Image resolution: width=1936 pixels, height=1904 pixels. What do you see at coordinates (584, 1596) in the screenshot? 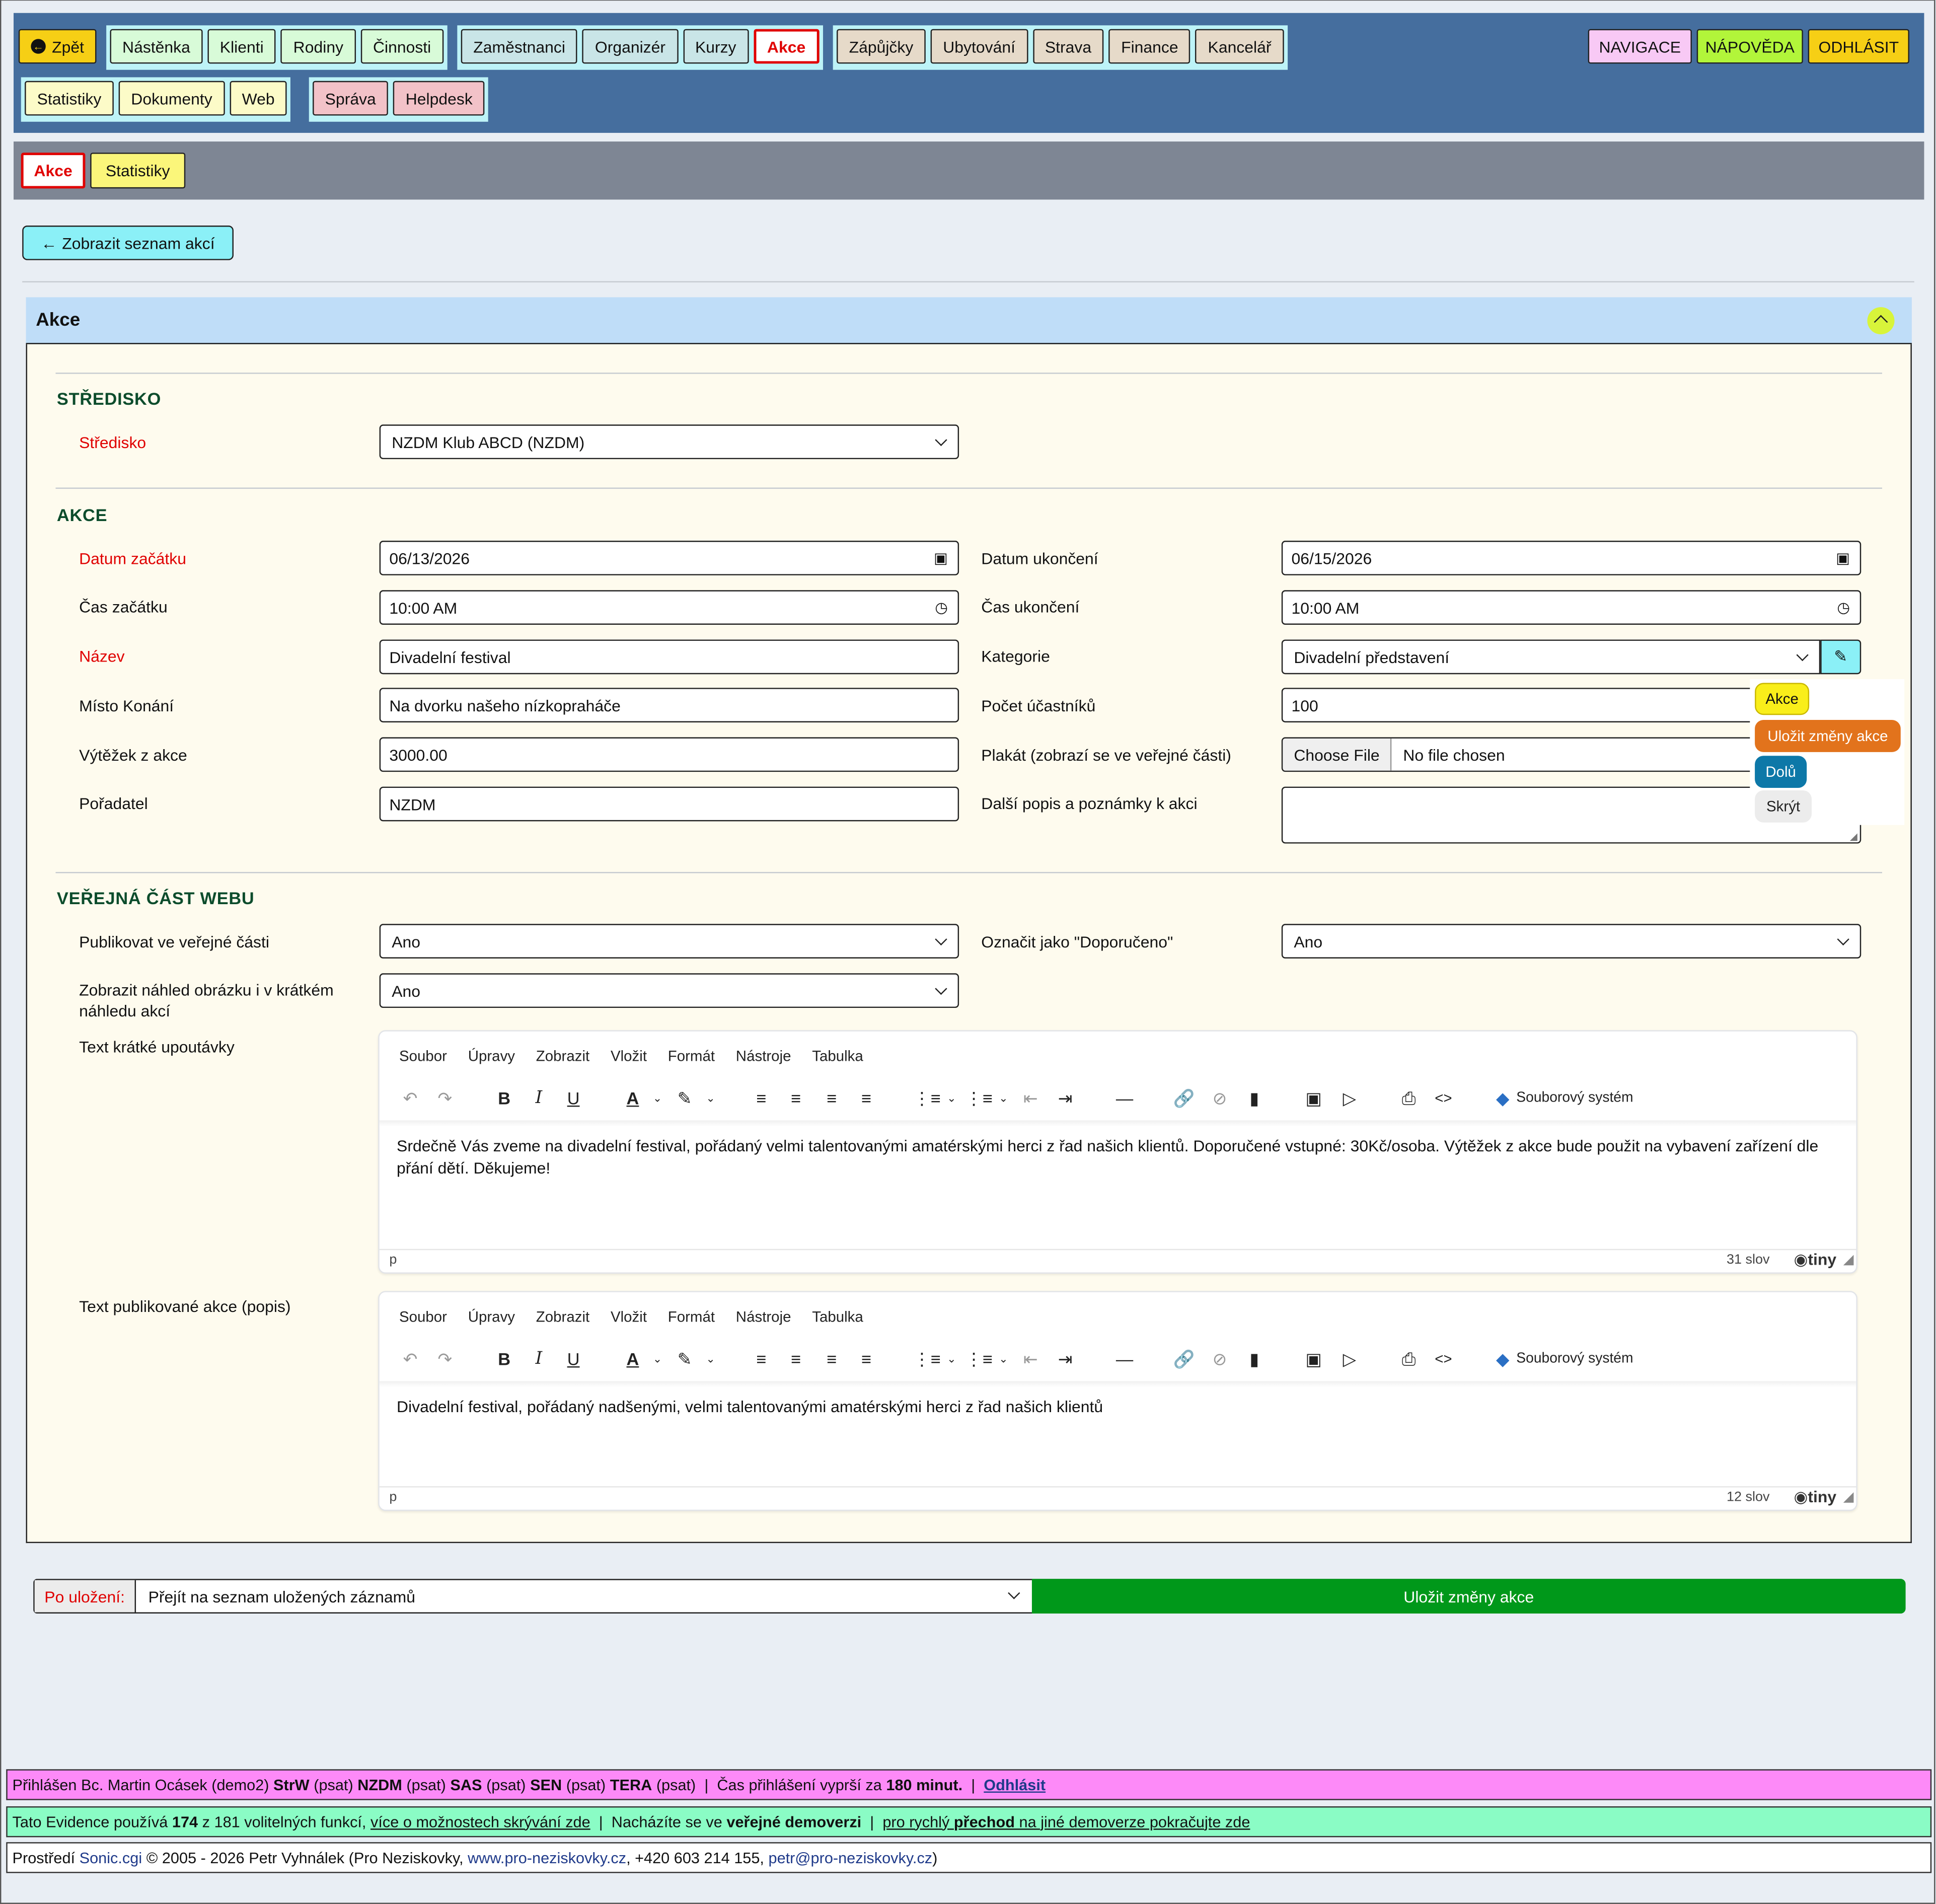
I see `after-save-select: Přejít na seznam uložených záznamů` at bounding box center [584, 1596].